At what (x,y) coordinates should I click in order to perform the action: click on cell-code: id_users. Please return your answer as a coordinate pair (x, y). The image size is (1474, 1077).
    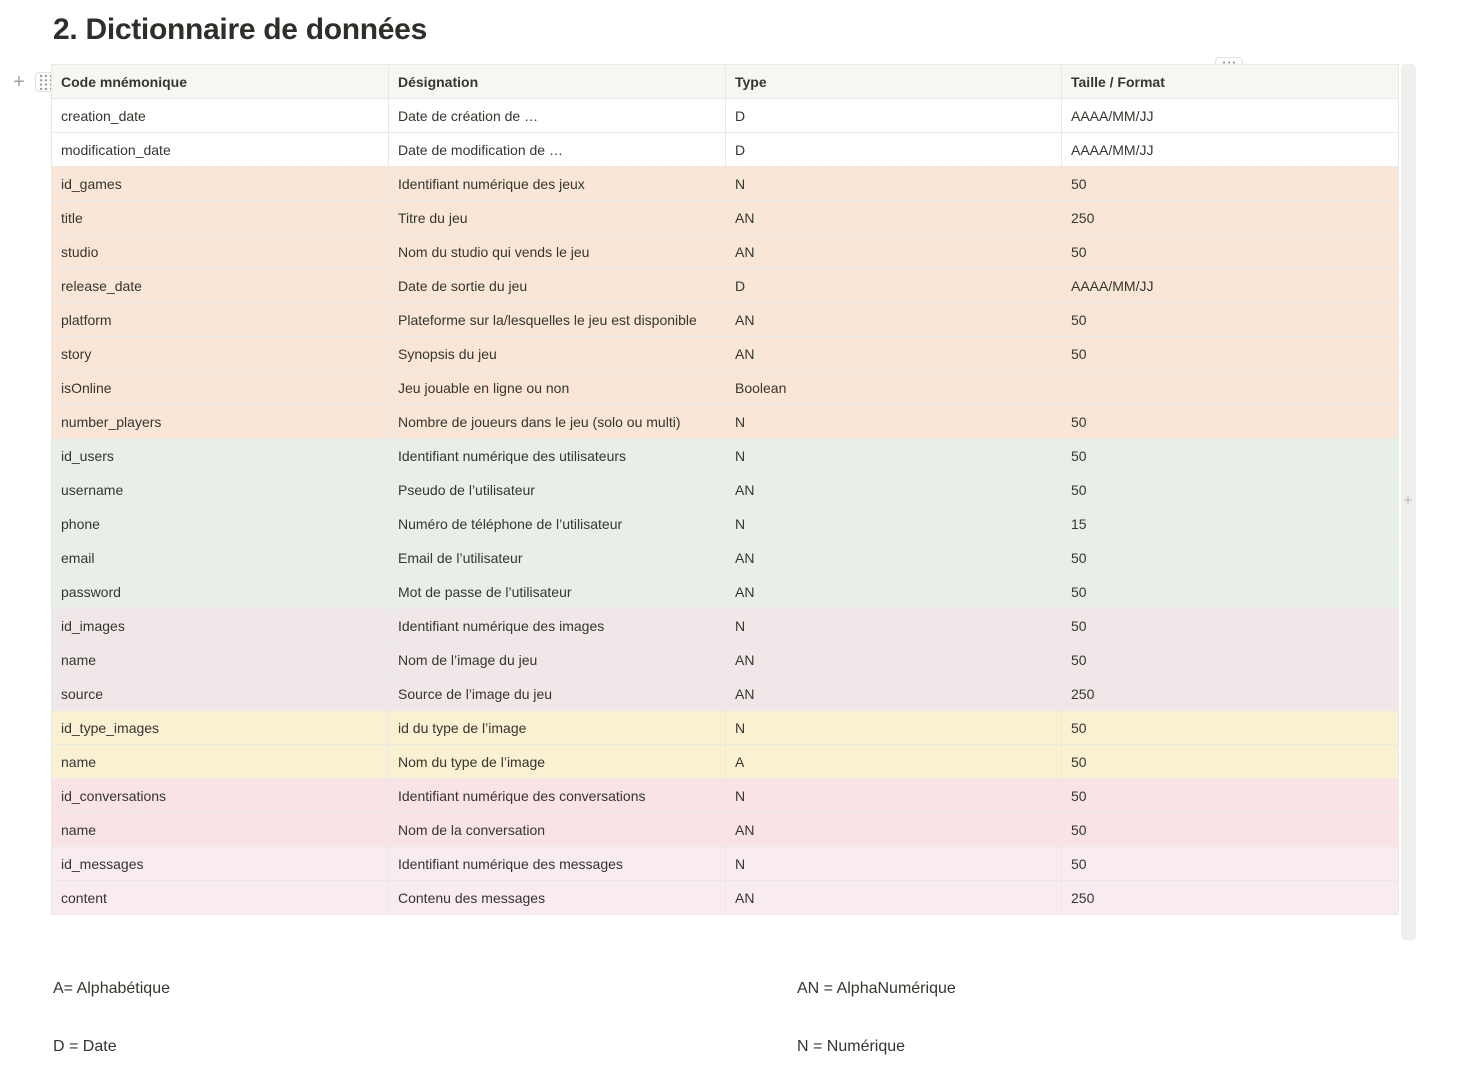
    Looking at the image, I should click on (220, 455).